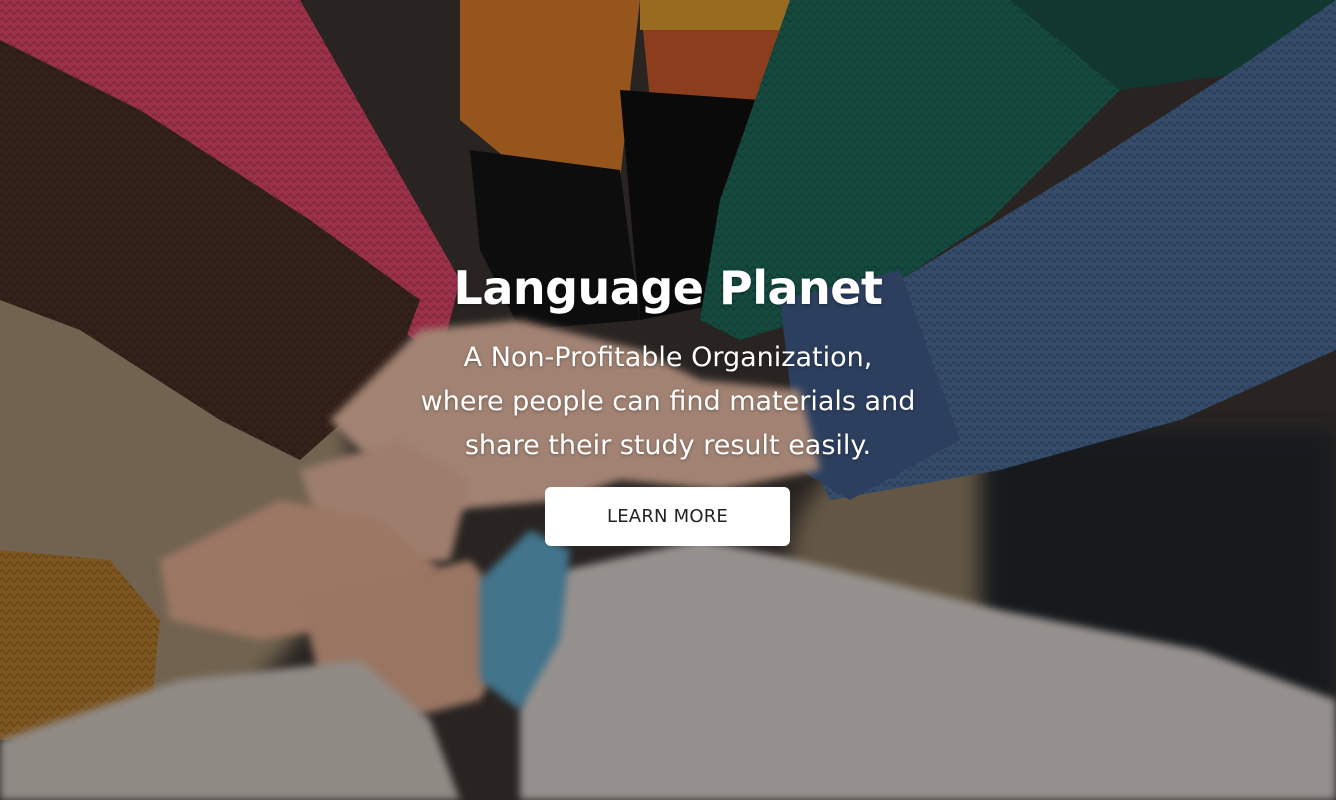  What do you see at coordinates (667, 516) in the screenshot?
I see `learn-more-button: LEARN MORE` at bounding box center [667, 516].